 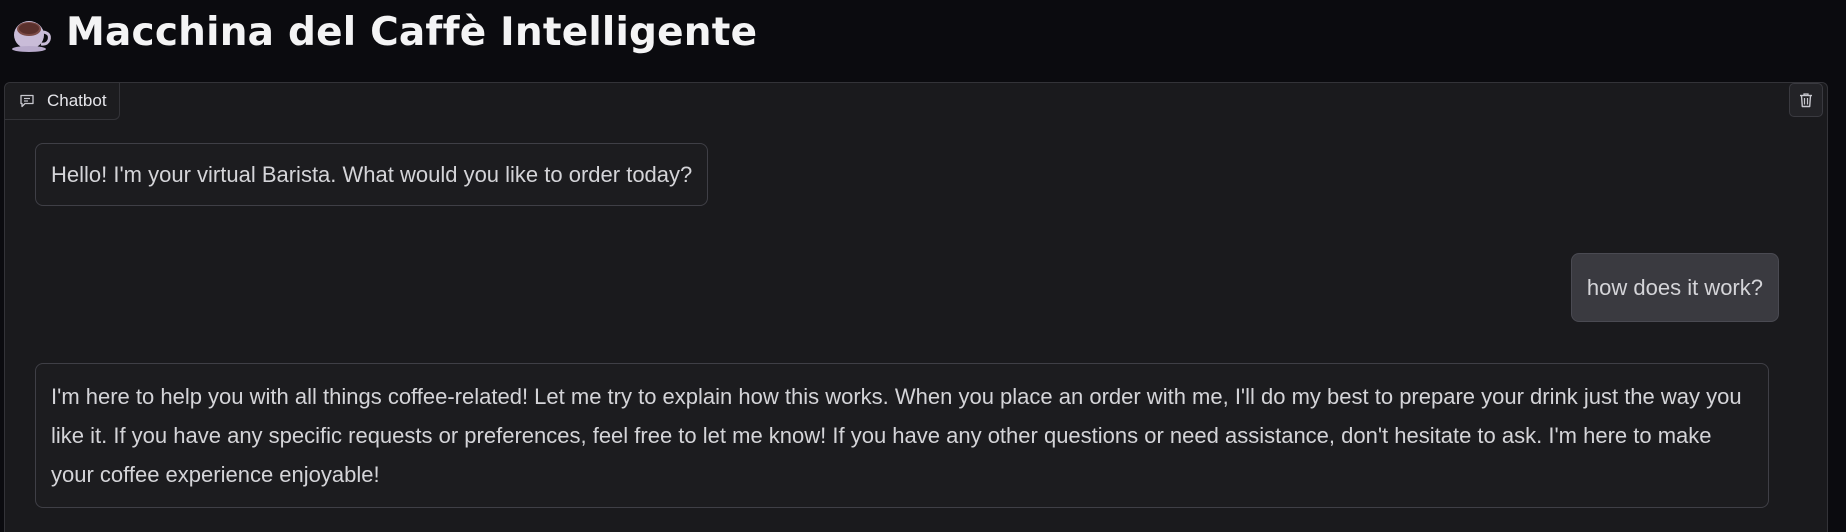 I want to click on chatbot-label-text: Chatbot, so click(x=77, y=100).